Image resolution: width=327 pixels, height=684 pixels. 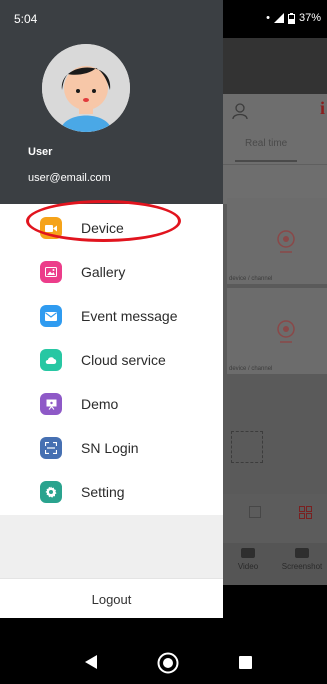 What do you see at coordinates (51, 360) in the screenshot?
I see `cloud-icon` at bounding box center [51, 360].